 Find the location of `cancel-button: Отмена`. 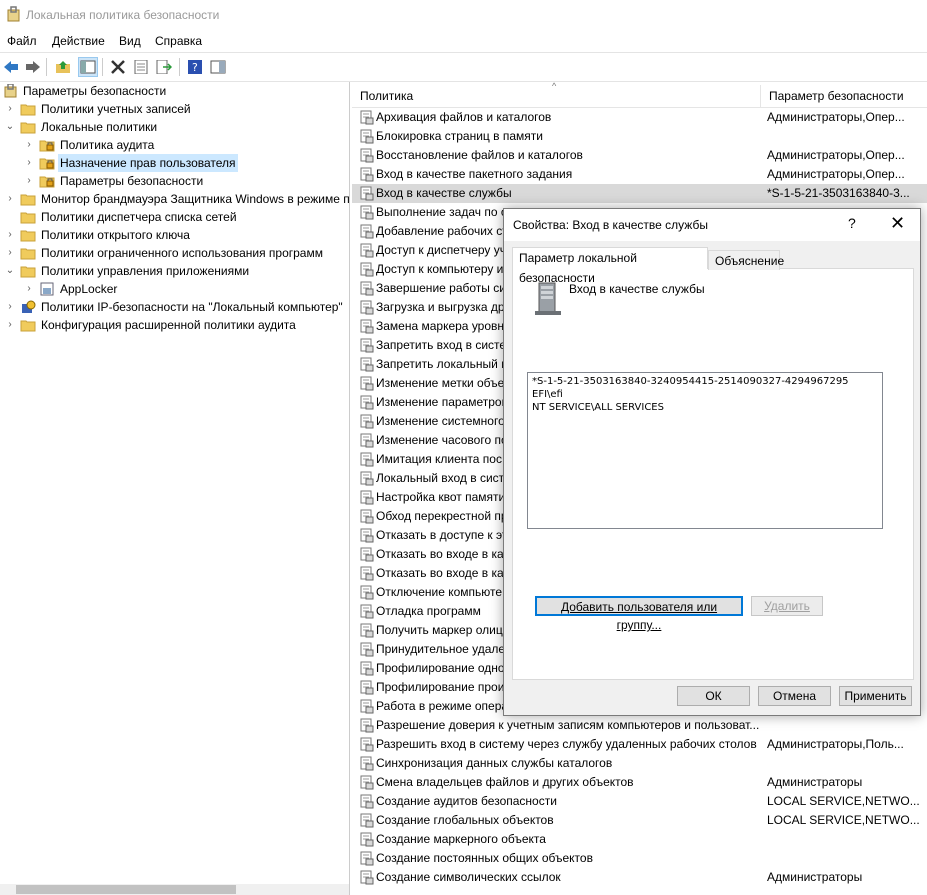

cancel-button: Отмена is located at coordinates (794, 696).